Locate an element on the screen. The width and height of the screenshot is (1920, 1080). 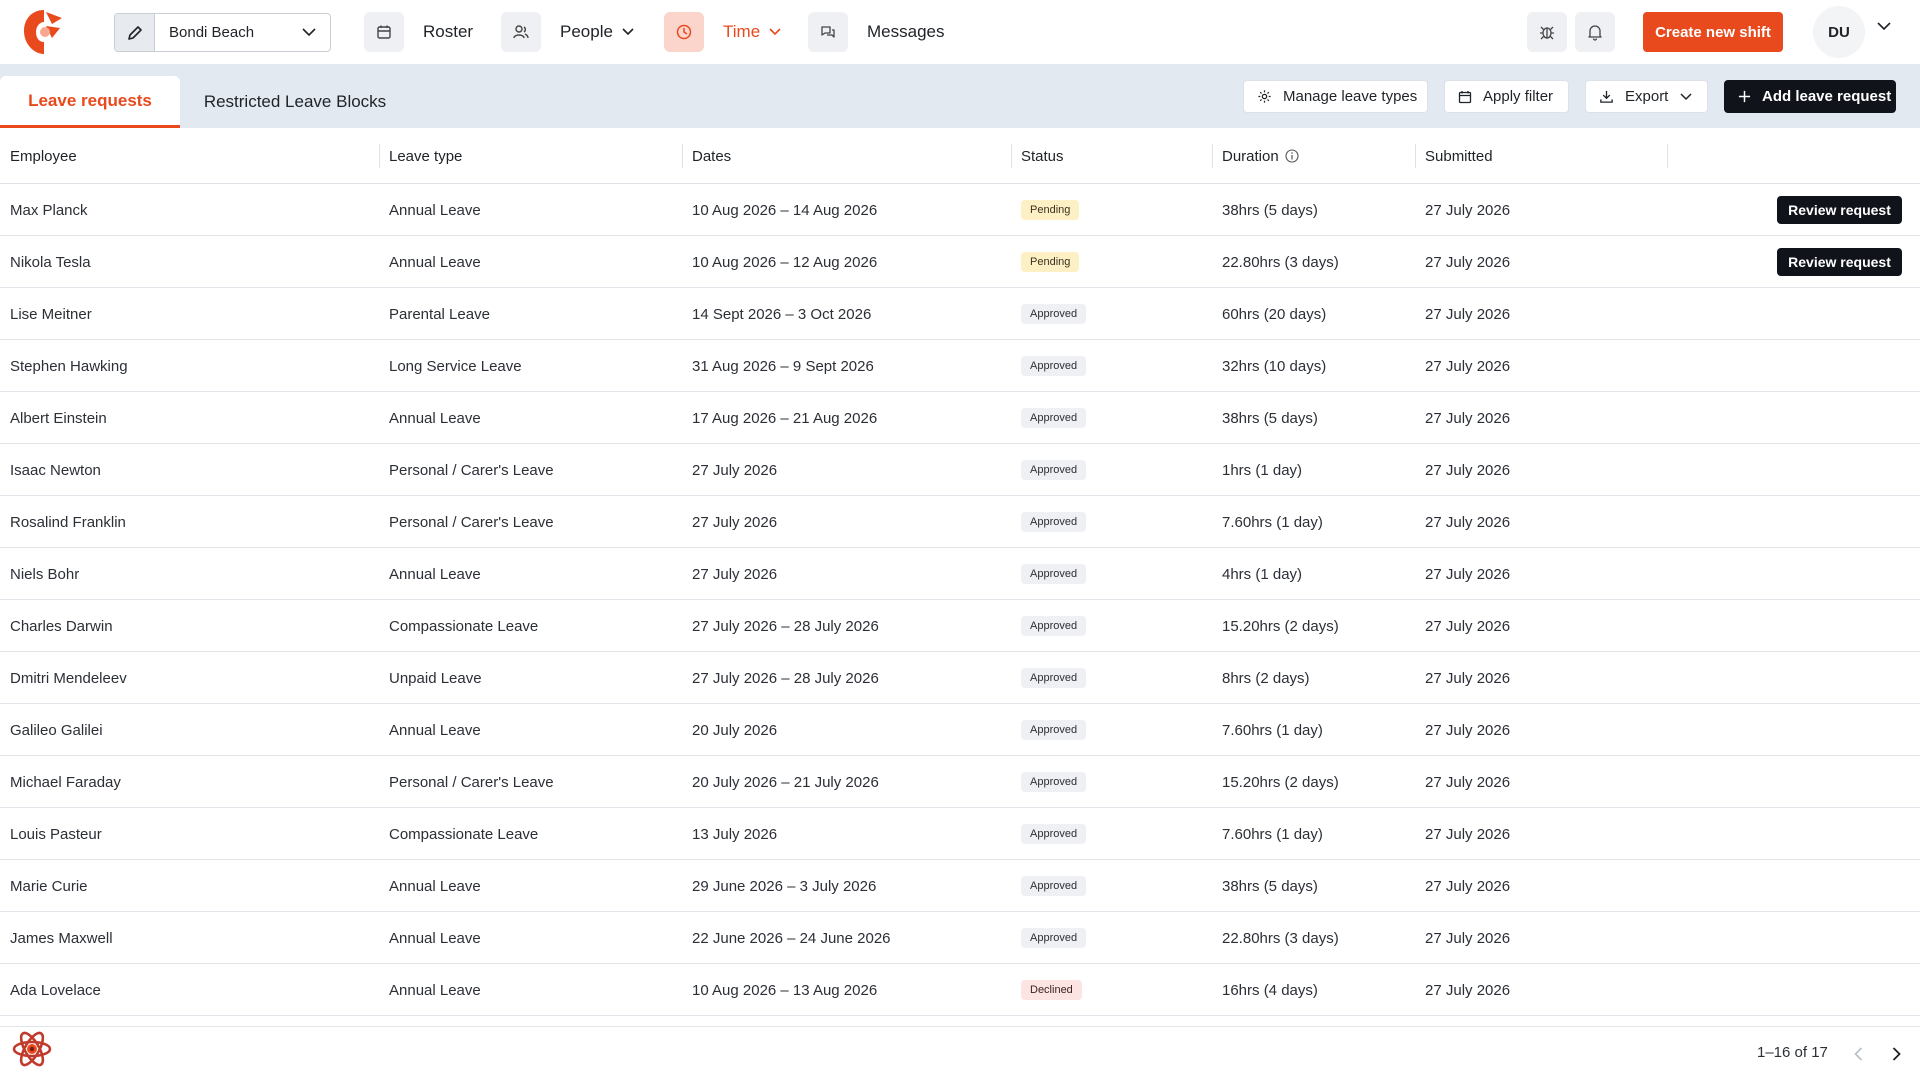
user-avatar: DU is located at coordinates (1839, 32).